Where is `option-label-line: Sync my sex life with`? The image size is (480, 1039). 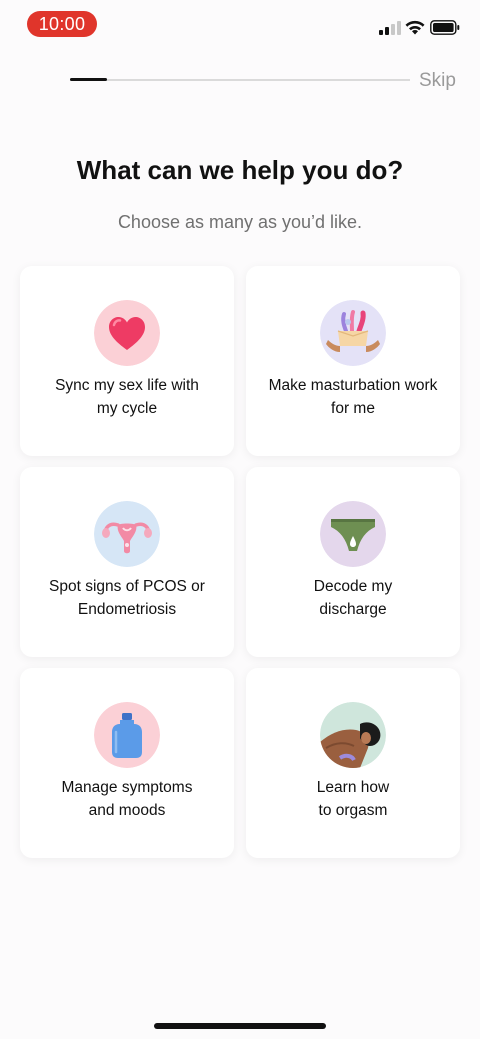
option-label-line: Sync my sex life with is located at coordinates (127, 385).